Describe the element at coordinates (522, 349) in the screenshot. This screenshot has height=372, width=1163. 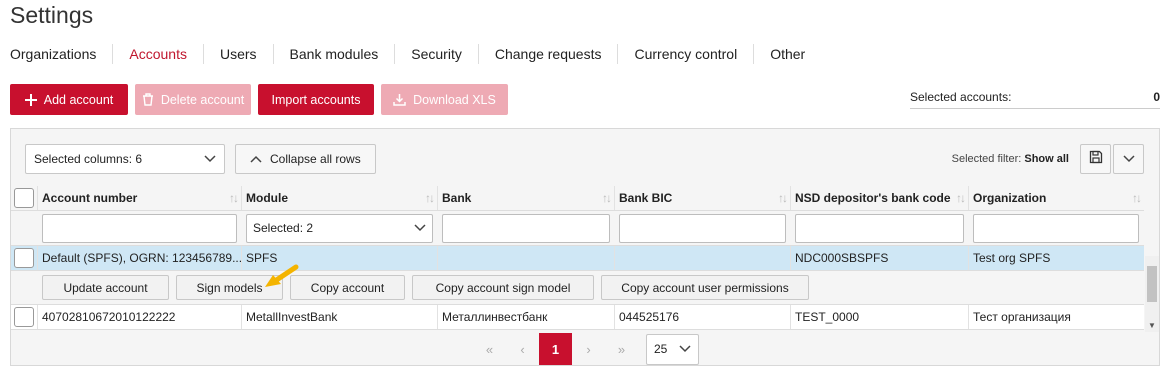
I see `prev-page-button: ‹` at that location.